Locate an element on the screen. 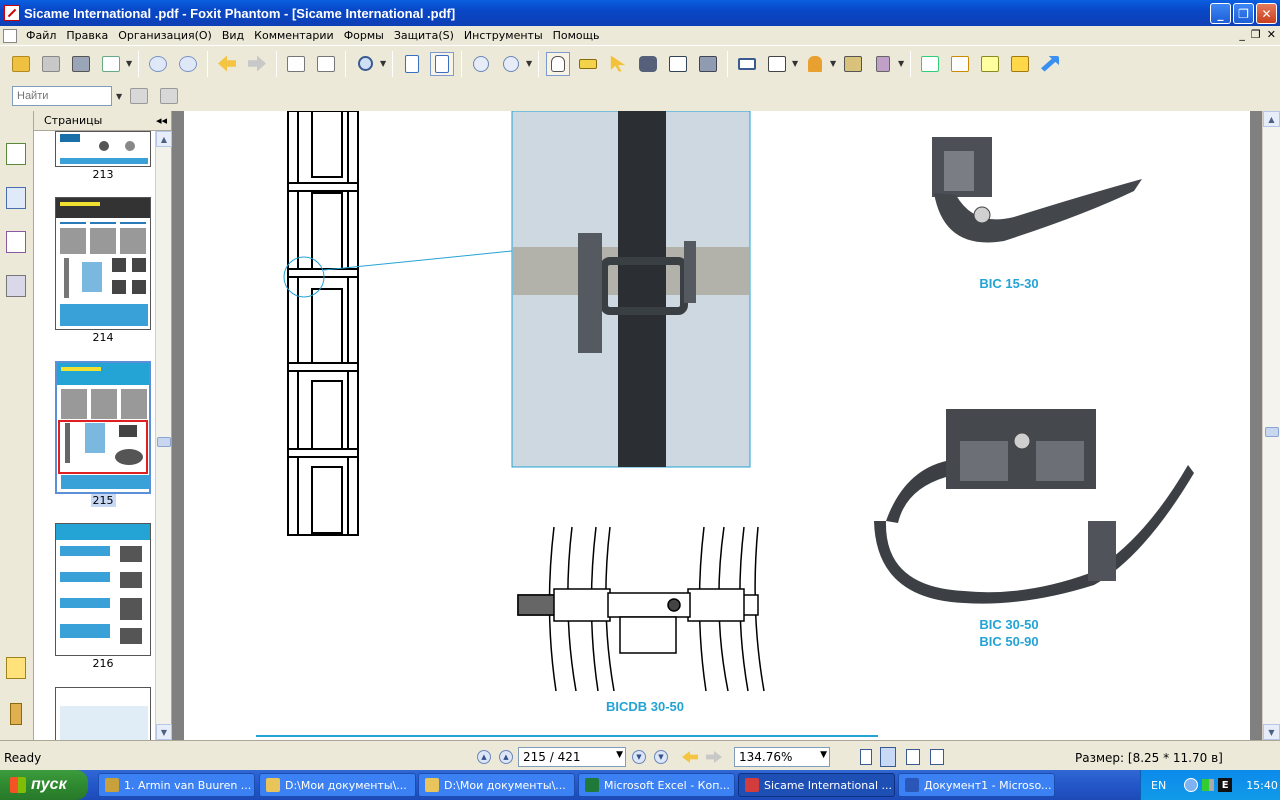  text-box-button is located at coordinates (990, 64).